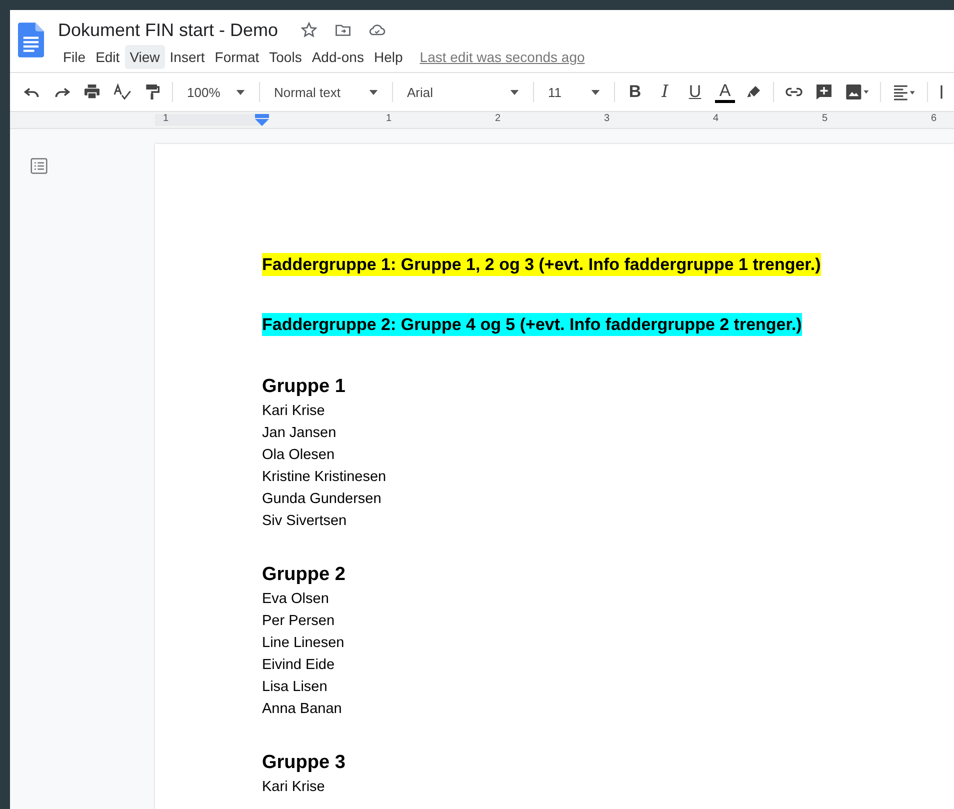 The image size is (954, 809). Describe the element at coordinates (337, 57) in the screenshot. I see `menu-item: Add-ons` at that location.